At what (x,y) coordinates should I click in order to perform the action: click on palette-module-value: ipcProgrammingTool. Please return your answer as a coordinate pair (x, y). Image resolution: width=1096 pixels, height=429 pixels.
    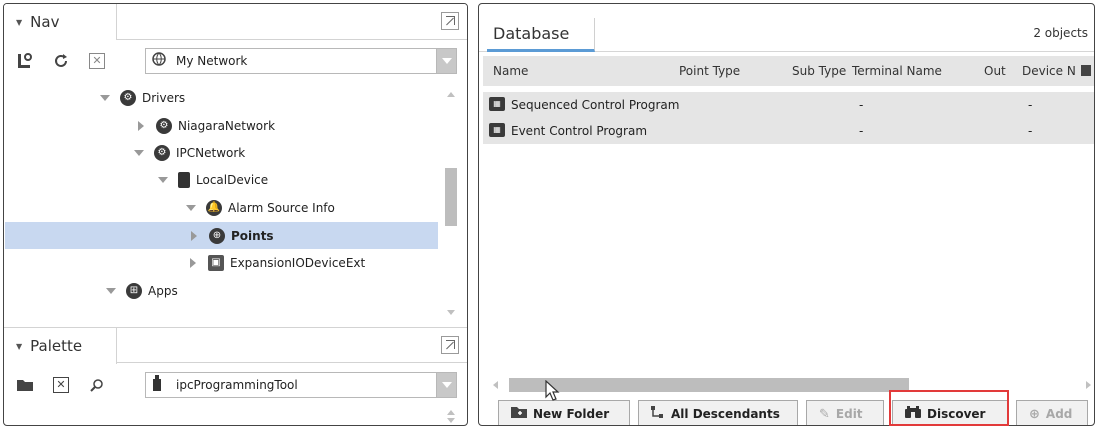
    Looking at the image, I should click on (237, 385).